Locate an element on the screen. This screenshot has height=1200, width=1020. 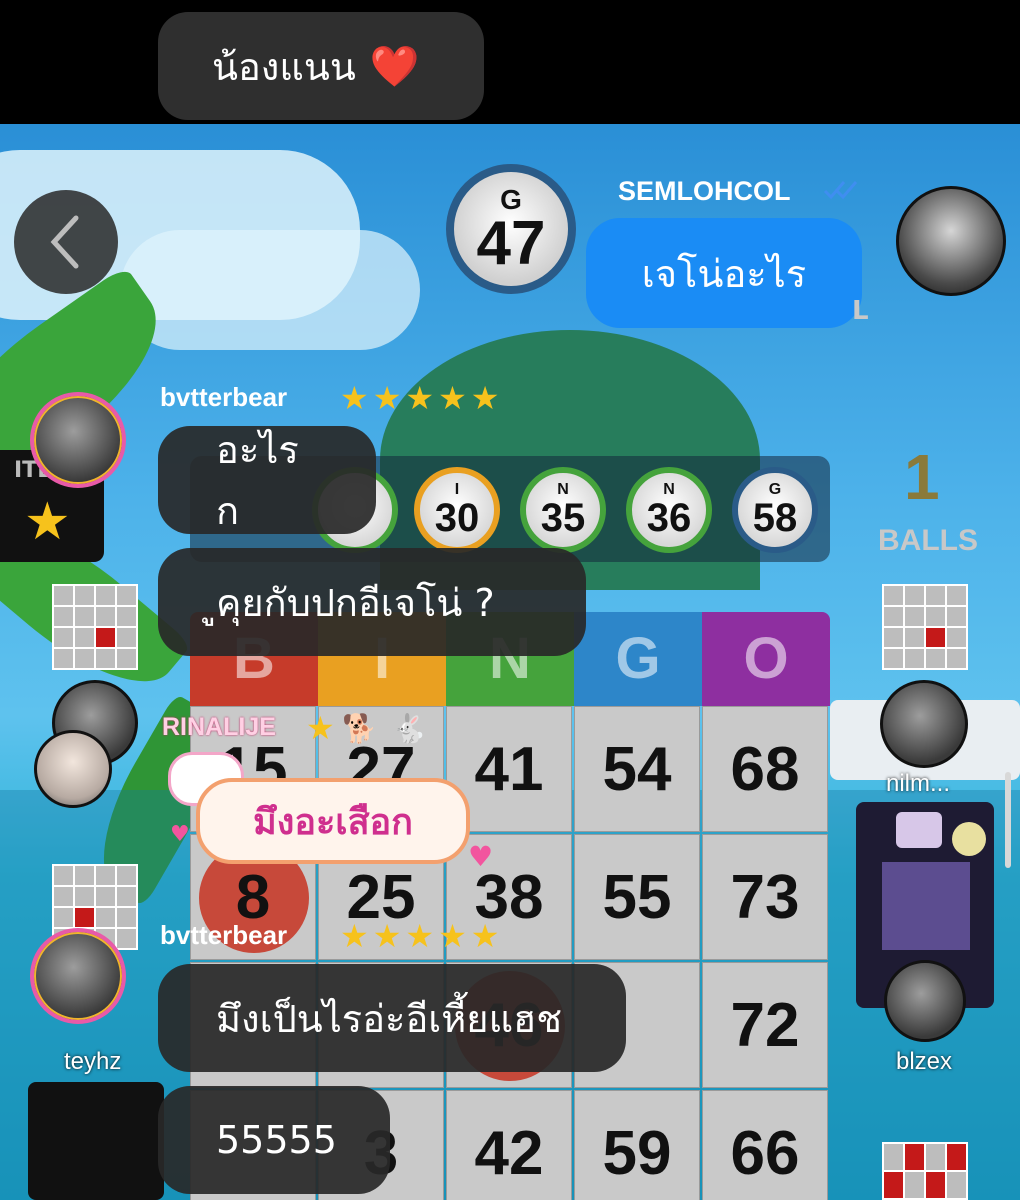
double-check-icon is located at coordinates (840, 190).